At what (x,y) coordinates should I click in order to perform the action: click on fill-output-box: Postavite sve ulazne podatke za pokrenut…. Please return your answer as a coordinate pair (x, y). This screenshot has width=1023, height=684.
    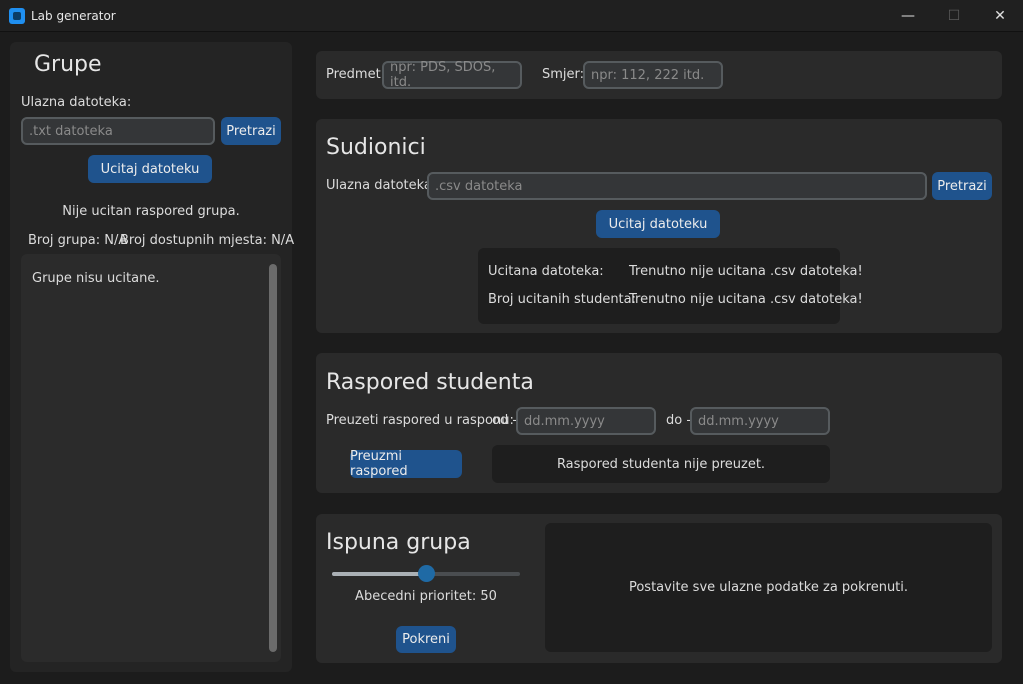
    Looking at the image, I should click on (768, 587).